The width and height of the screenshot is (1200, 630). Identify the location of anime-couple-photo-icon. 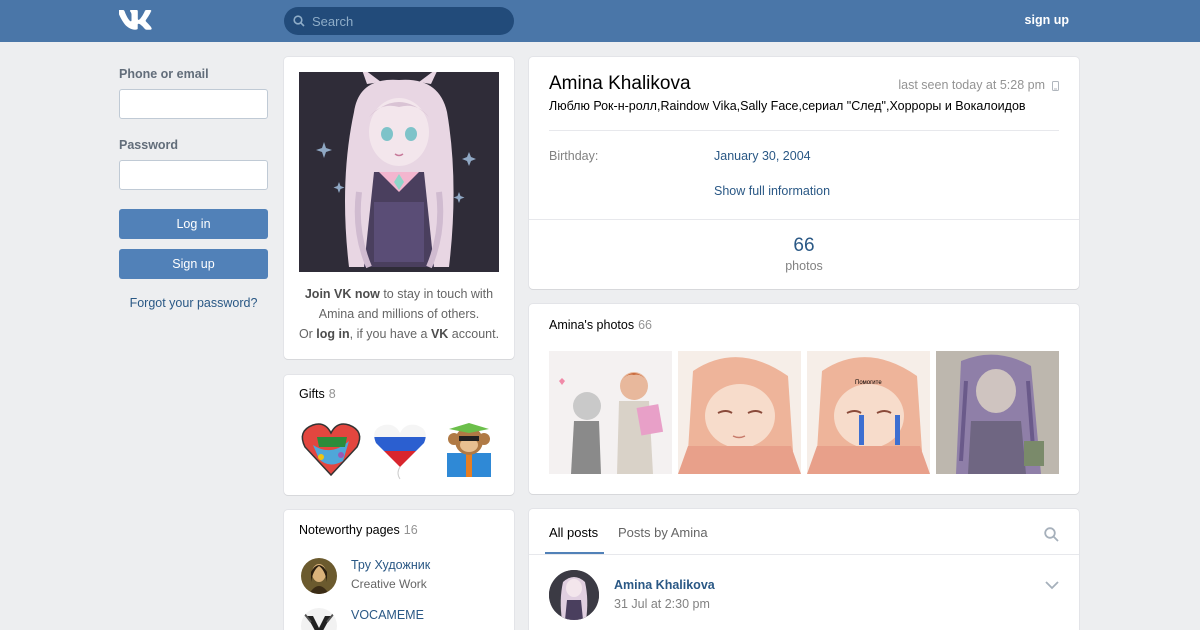
(610, 412).